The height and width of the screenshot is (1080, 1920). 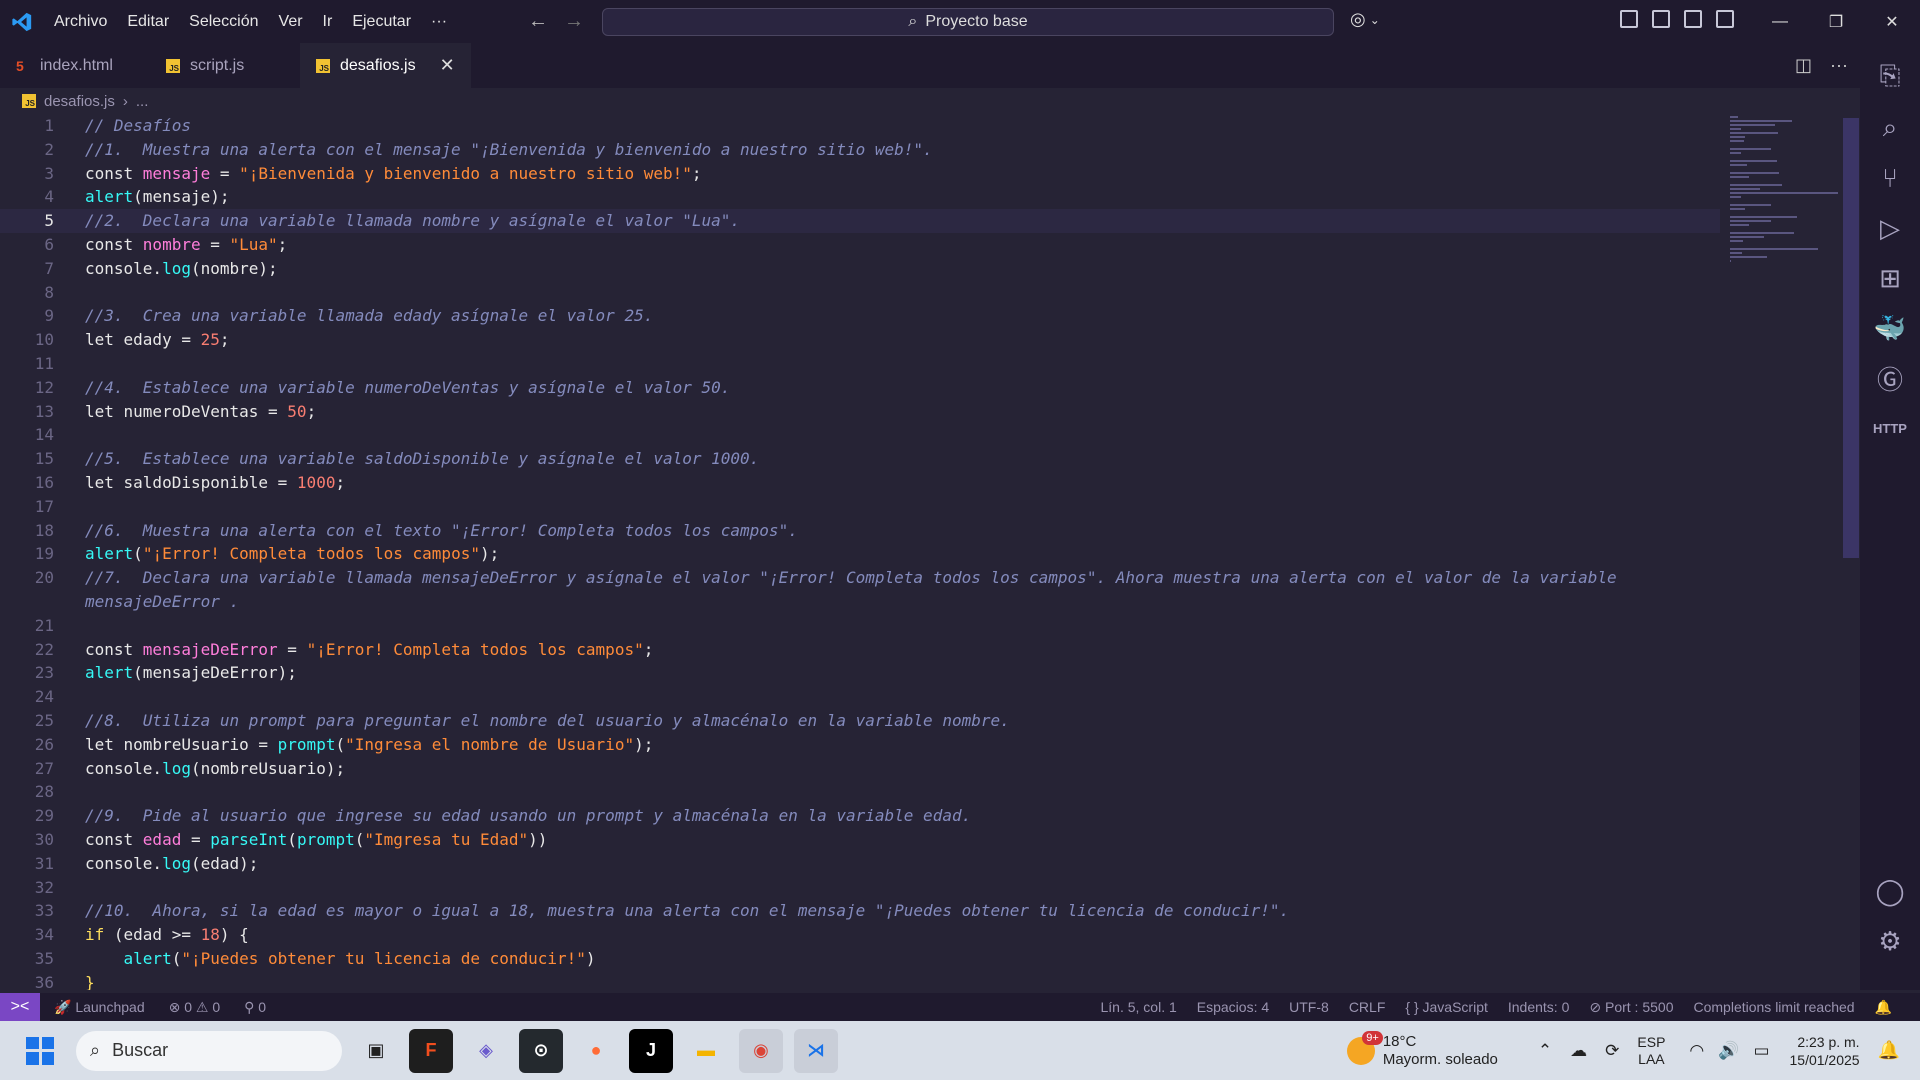 What do you see at coordinates (1545, 1051) in the screenshot?
I see `chevron-up-icon: ⌃` at bounding box center [1545, 1051].